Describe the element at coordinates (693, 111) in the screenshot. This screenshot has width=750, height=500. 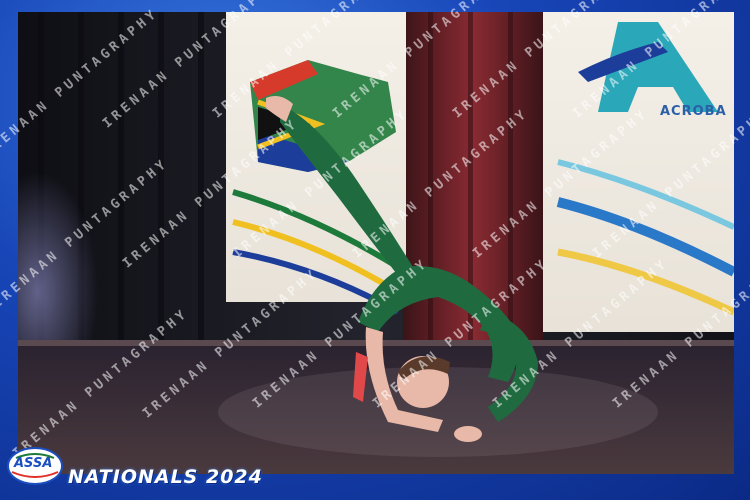
I see `banner-brand-text: ACROBA` at that location.